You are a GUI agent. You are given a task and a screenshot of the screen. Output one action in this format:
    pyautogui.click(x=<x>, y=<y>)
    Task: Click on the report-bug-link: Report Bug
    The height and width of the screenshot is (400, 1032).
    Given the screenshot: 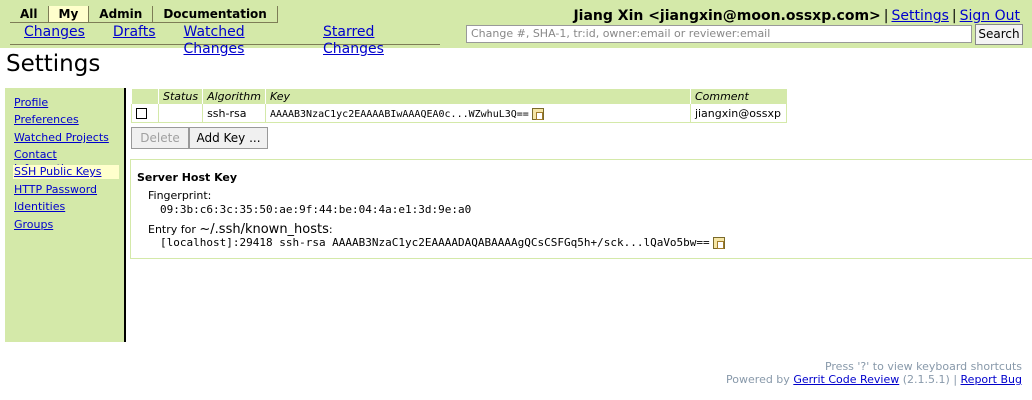 What is the action you would take?
    pyautogui.click(x=991, y=379)
    